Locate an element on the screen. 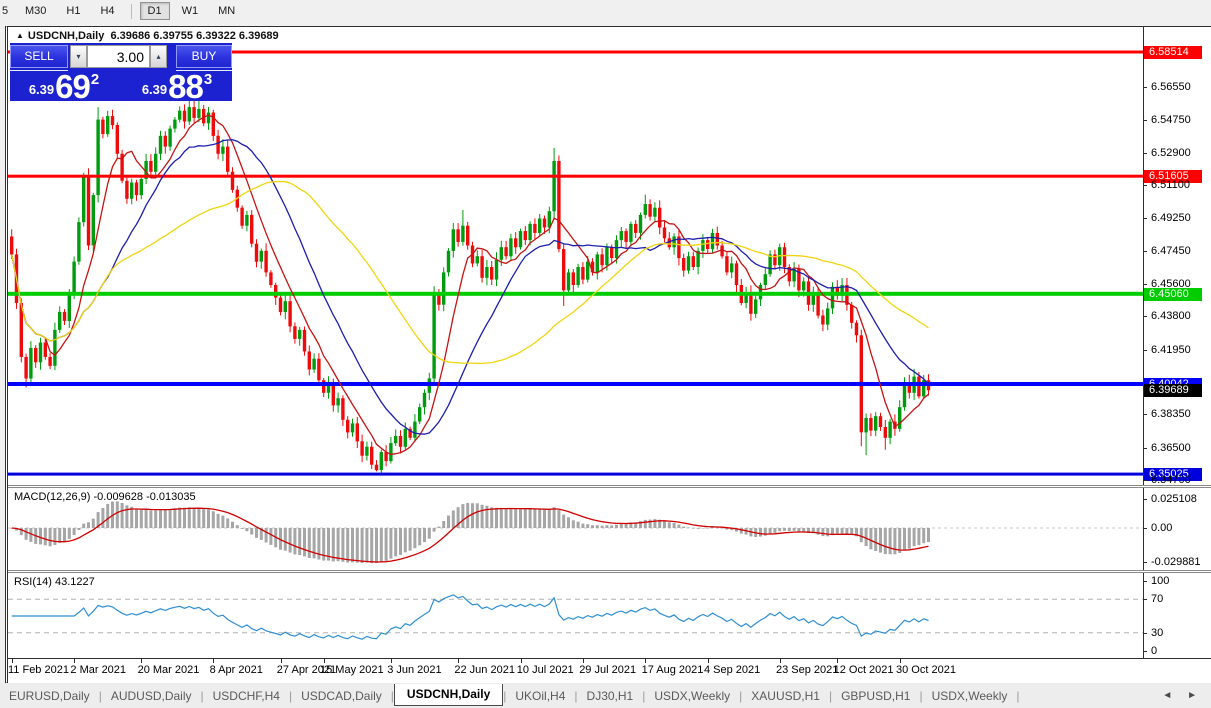 This screenshot has height=708, width=1211. date-label: 22 Jun 2021 is located at coordinates (484, 670).